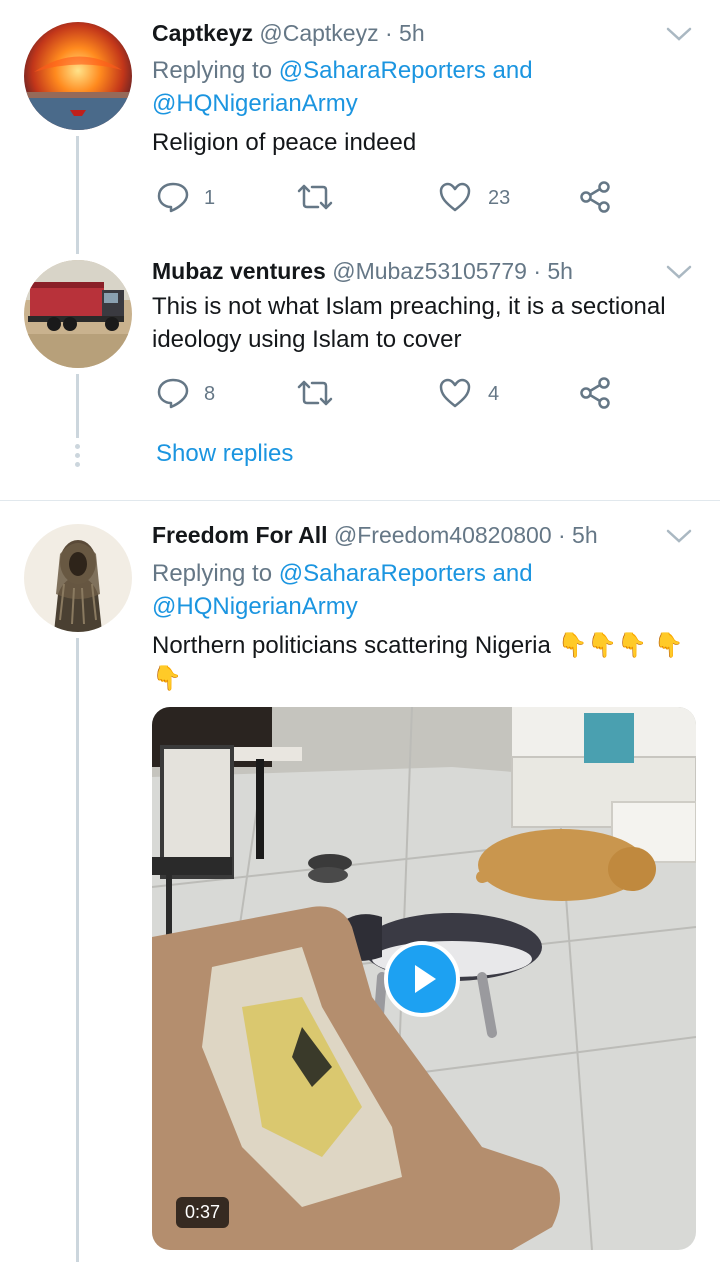  Describe the element at coordinates (77, 457) in the screenshot. I see `thread-dots` at that location.